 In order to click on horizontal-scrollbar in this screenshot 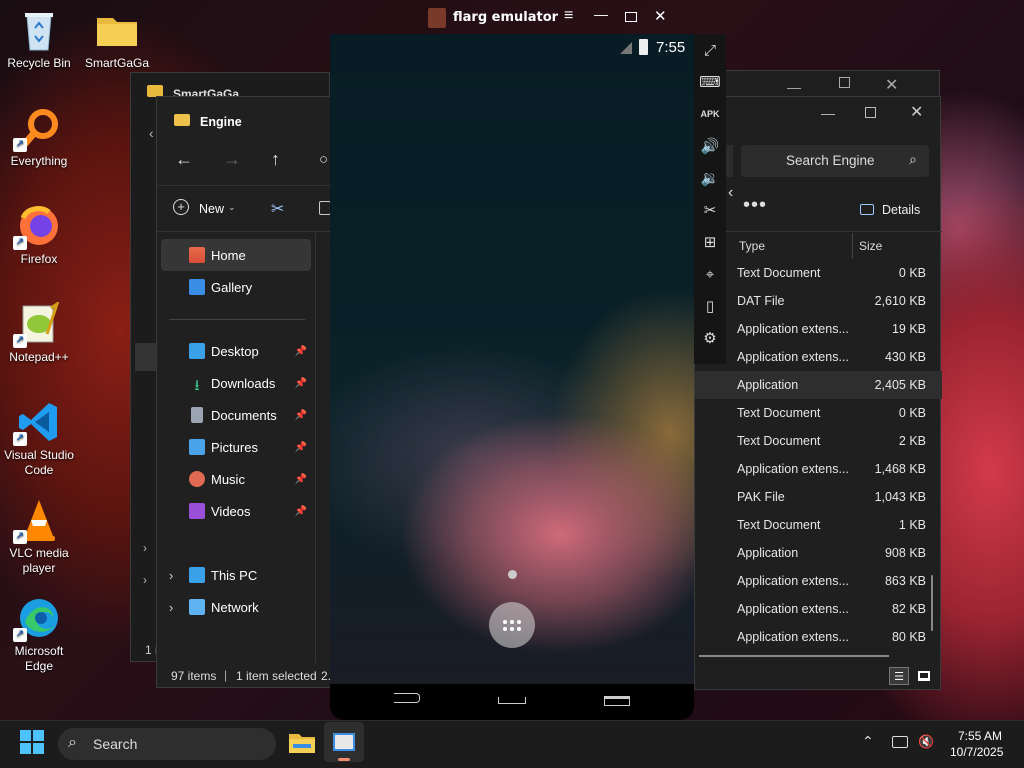, I will do `click(794, 656)`.